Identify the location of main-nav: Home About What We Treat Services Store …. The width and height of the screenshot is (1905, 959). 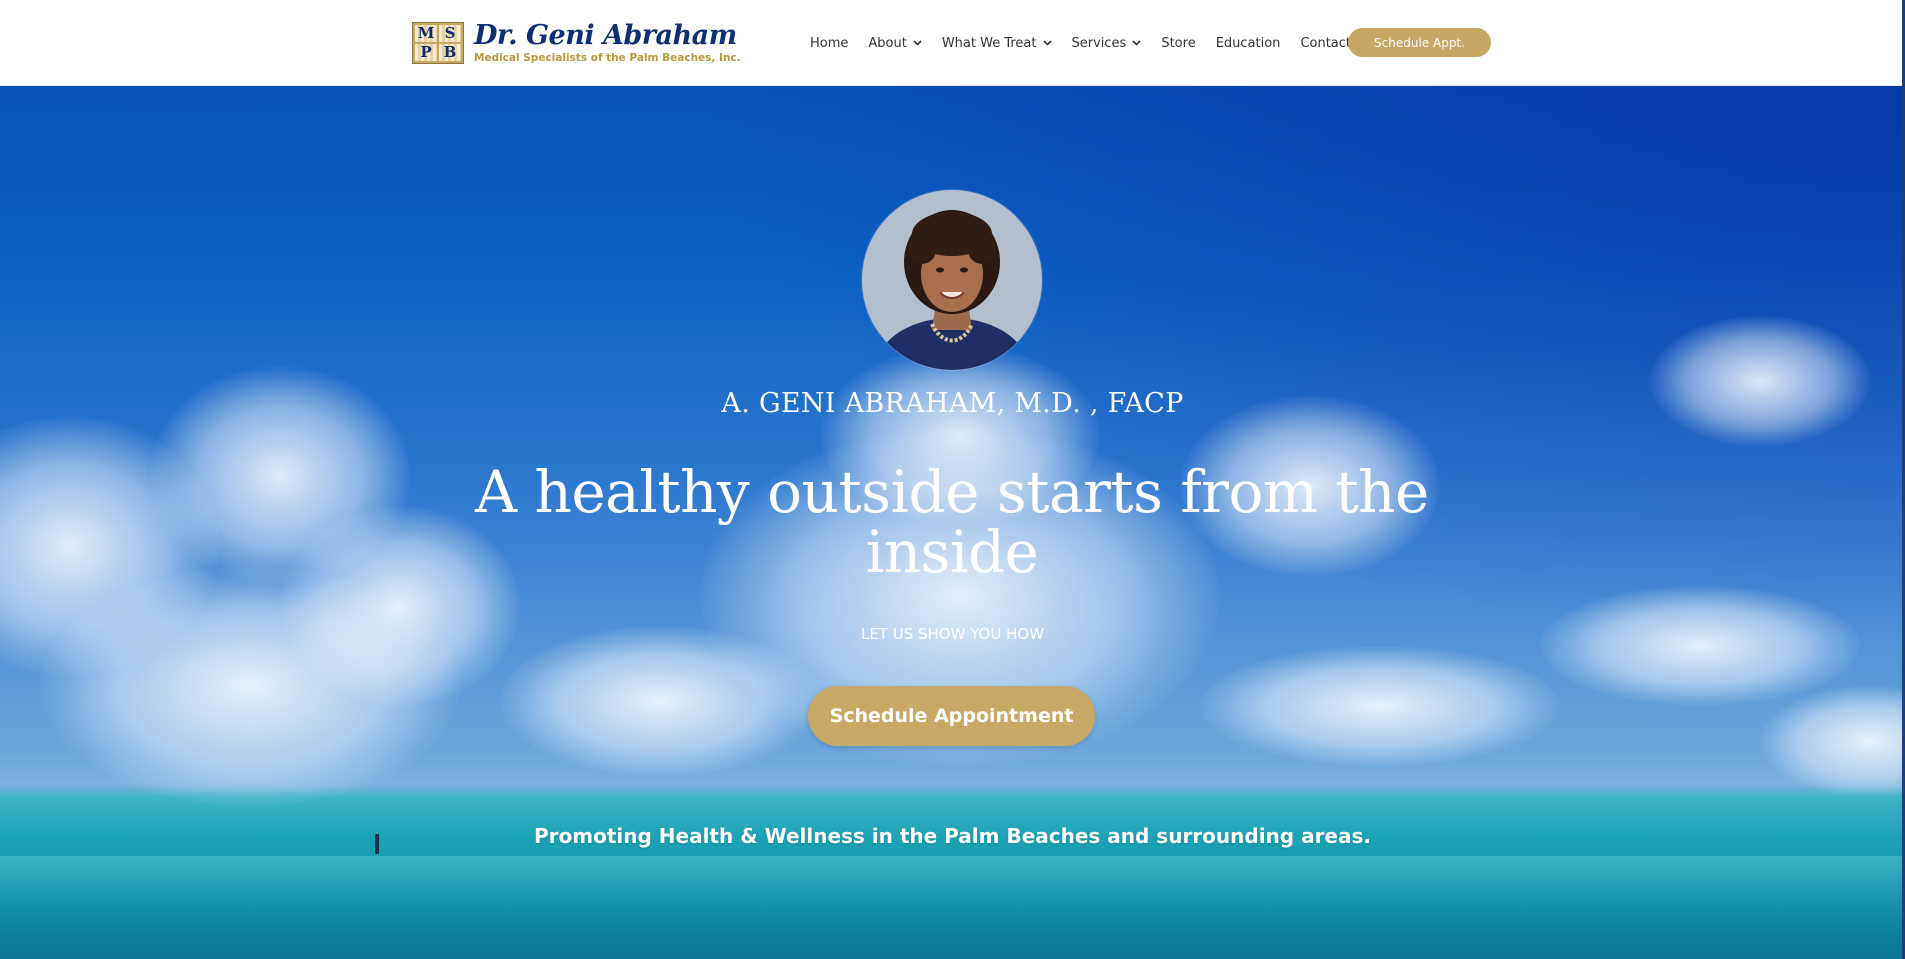
(1100, 43).